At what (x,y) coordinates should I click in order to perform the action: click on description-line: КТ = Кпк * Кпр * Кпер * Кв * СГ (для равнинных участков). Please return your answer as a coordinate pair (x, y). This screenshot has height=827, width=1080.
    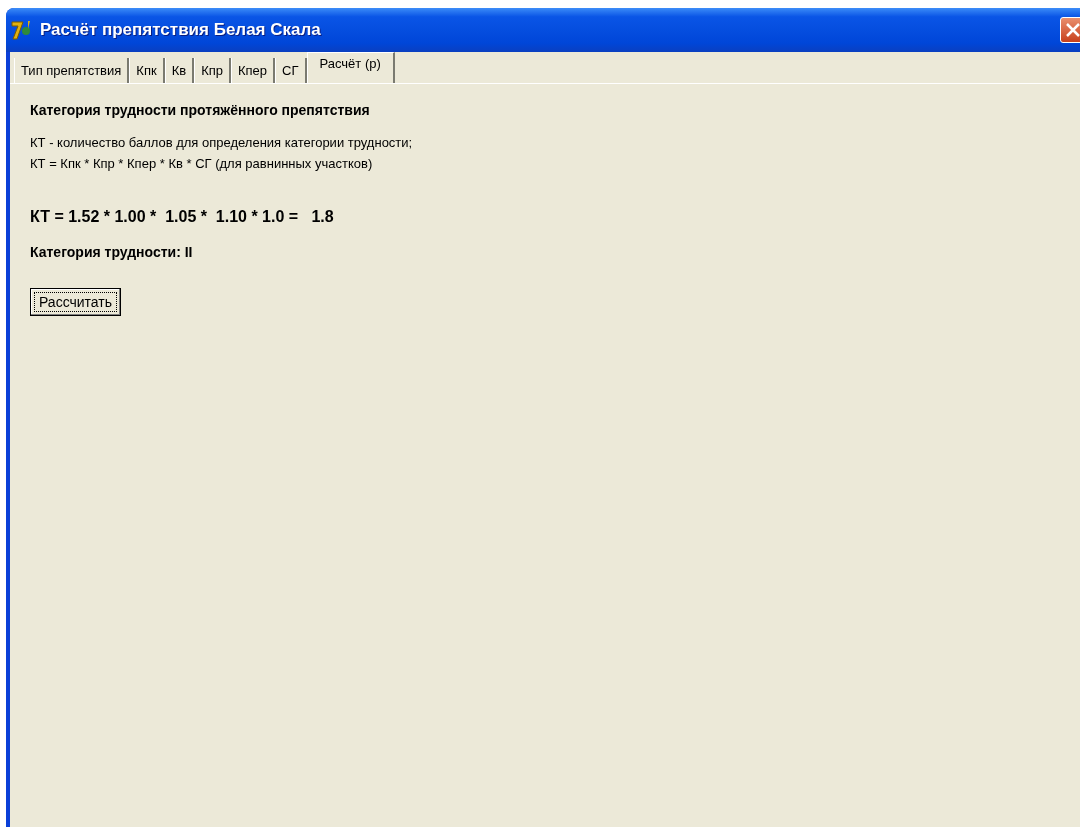
    Looking at the image, I should click on (201, 164).